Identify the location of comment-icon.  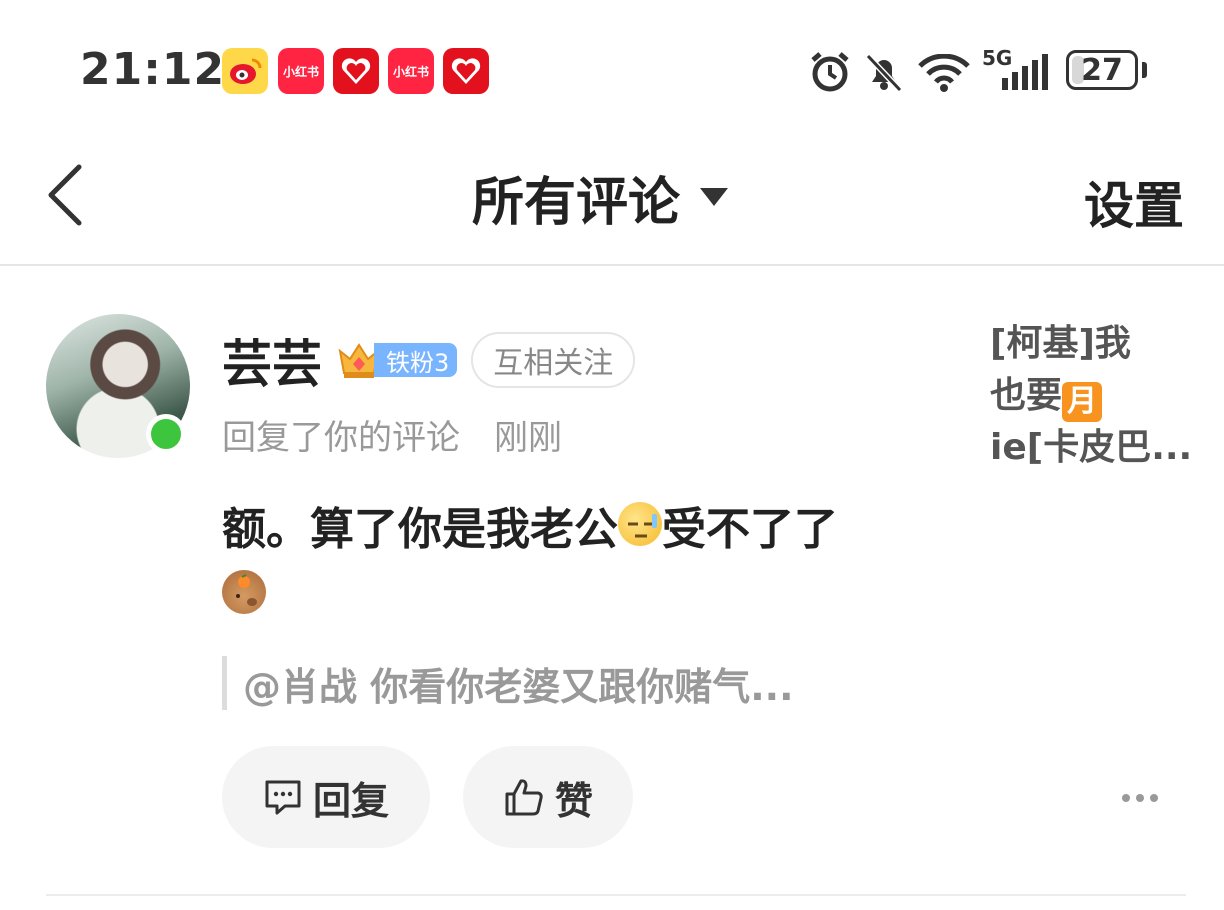
(283, 797).